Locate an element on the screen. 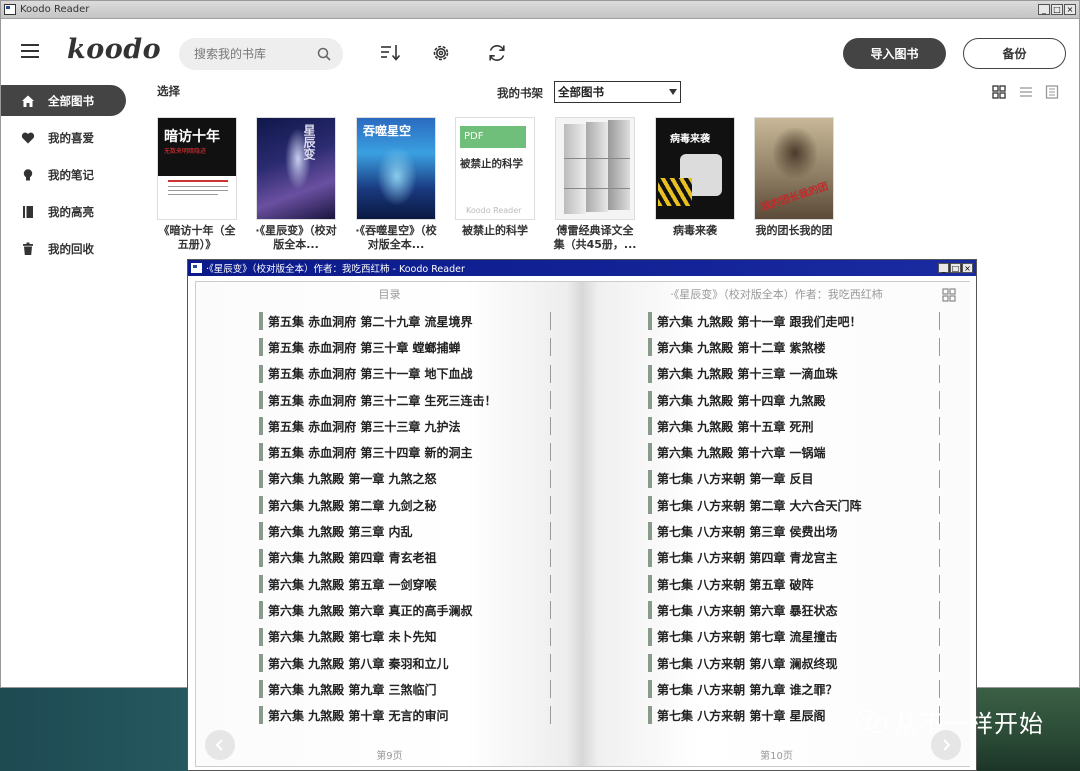  reader-maximize-button: □ is located at coordinates (955, 268).